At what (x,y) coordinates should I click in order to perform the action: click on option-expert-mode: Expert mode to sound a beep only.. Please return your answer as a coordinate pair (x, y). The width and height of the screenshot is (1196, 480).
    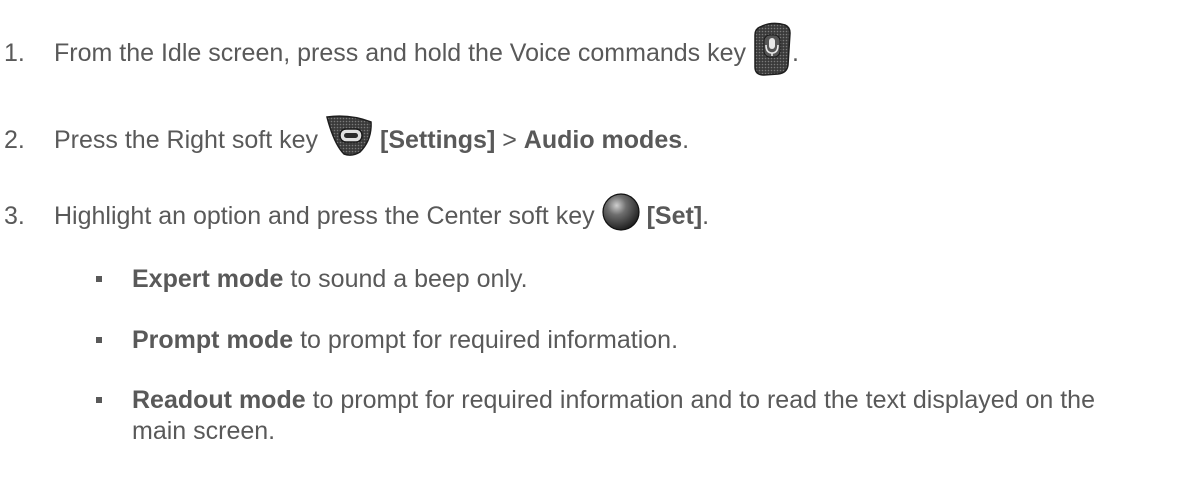
    Looking at the image, I should click on (636, 279).